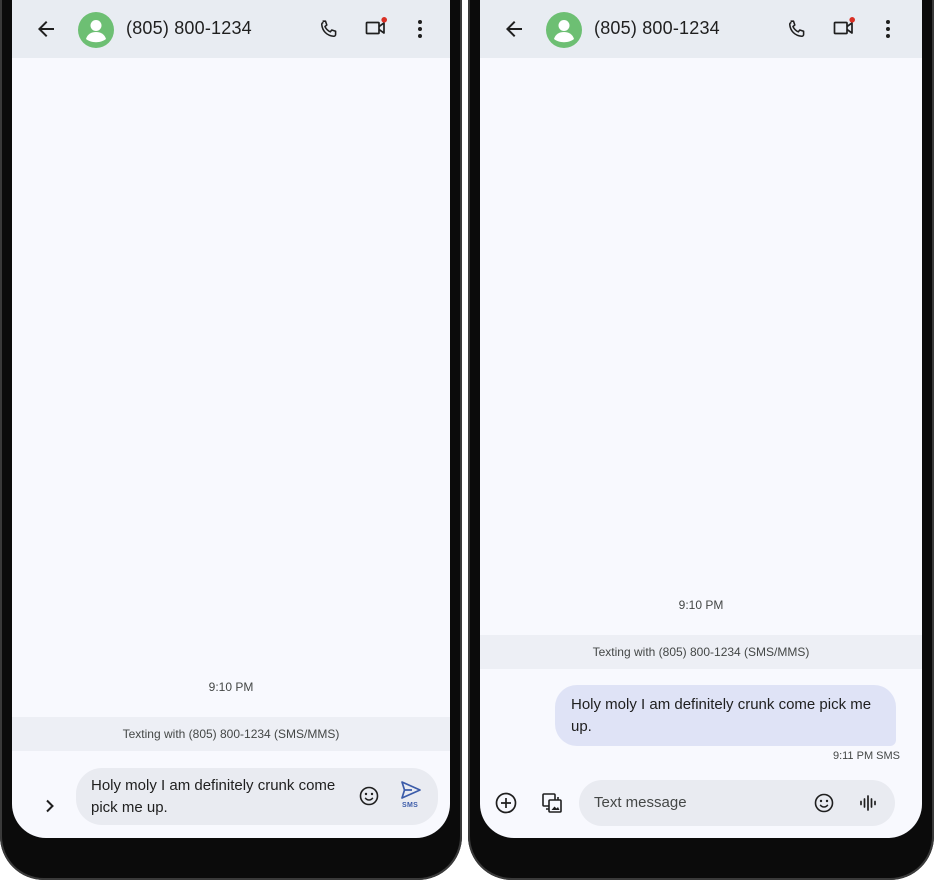 The width and height of the screenshot is (934, 882). Describe the element at coordinates (866, 756) in the screenshot. I see `message-status: 9:11 PM SMS` at that location.